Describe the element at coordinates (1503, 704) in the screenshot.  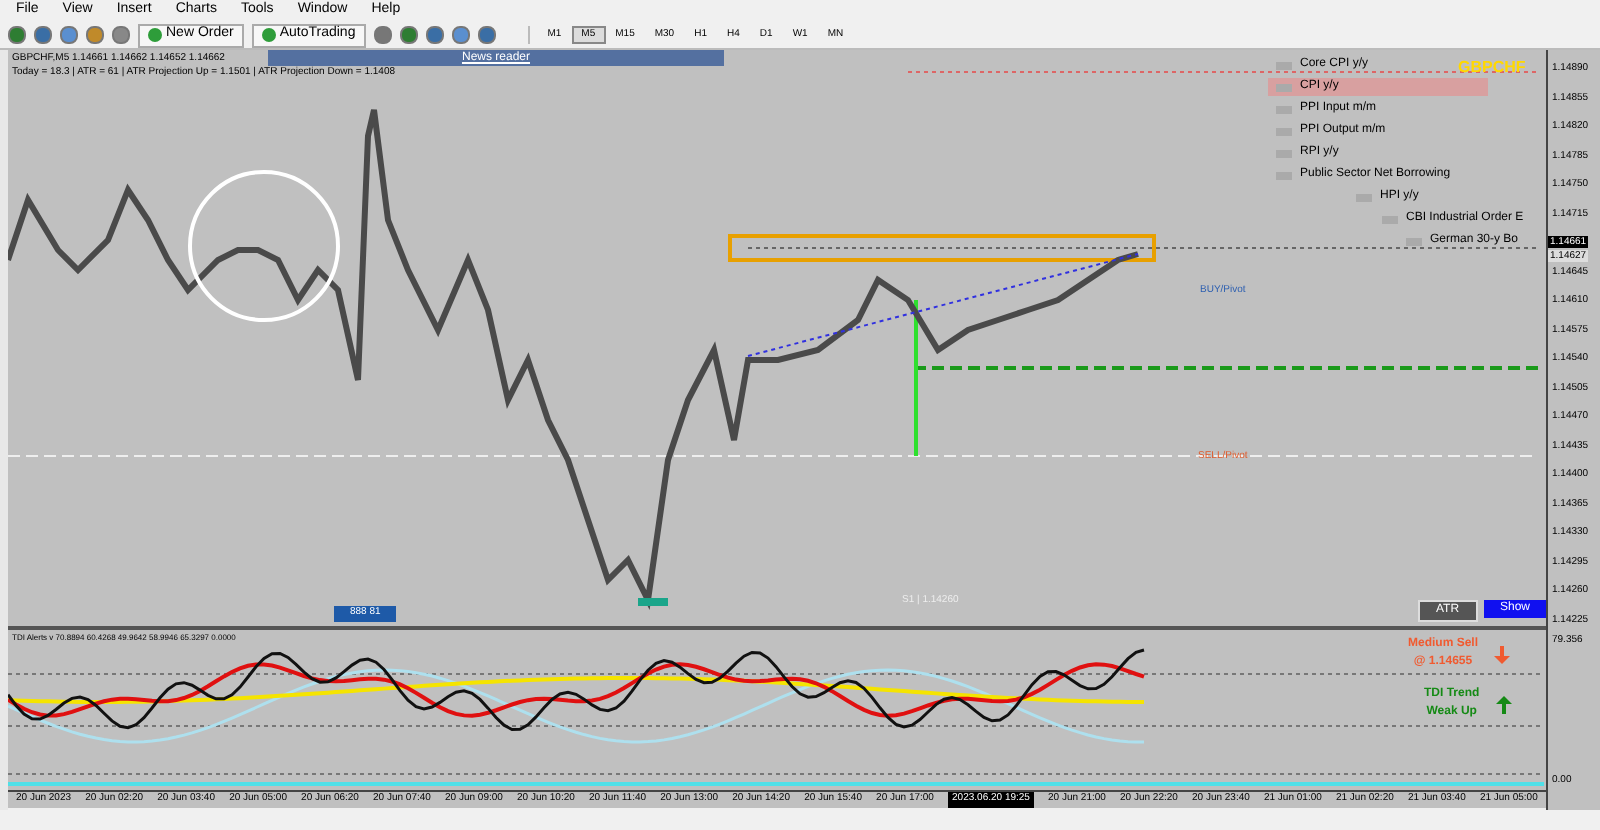
I see `up-arrow-icon` at that location.